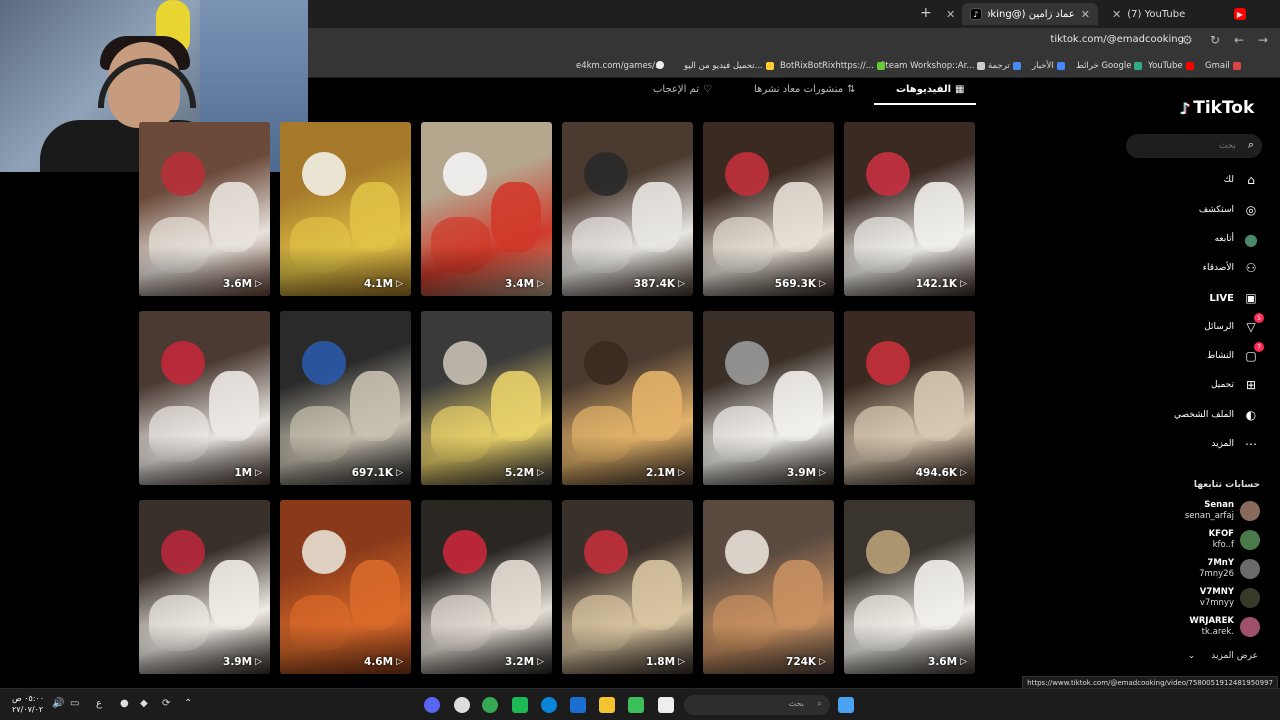 This screenshot has height=720, width=1280. I want to click on sidebar-item-upload: تحميل ⊞, so click(1235, 385).